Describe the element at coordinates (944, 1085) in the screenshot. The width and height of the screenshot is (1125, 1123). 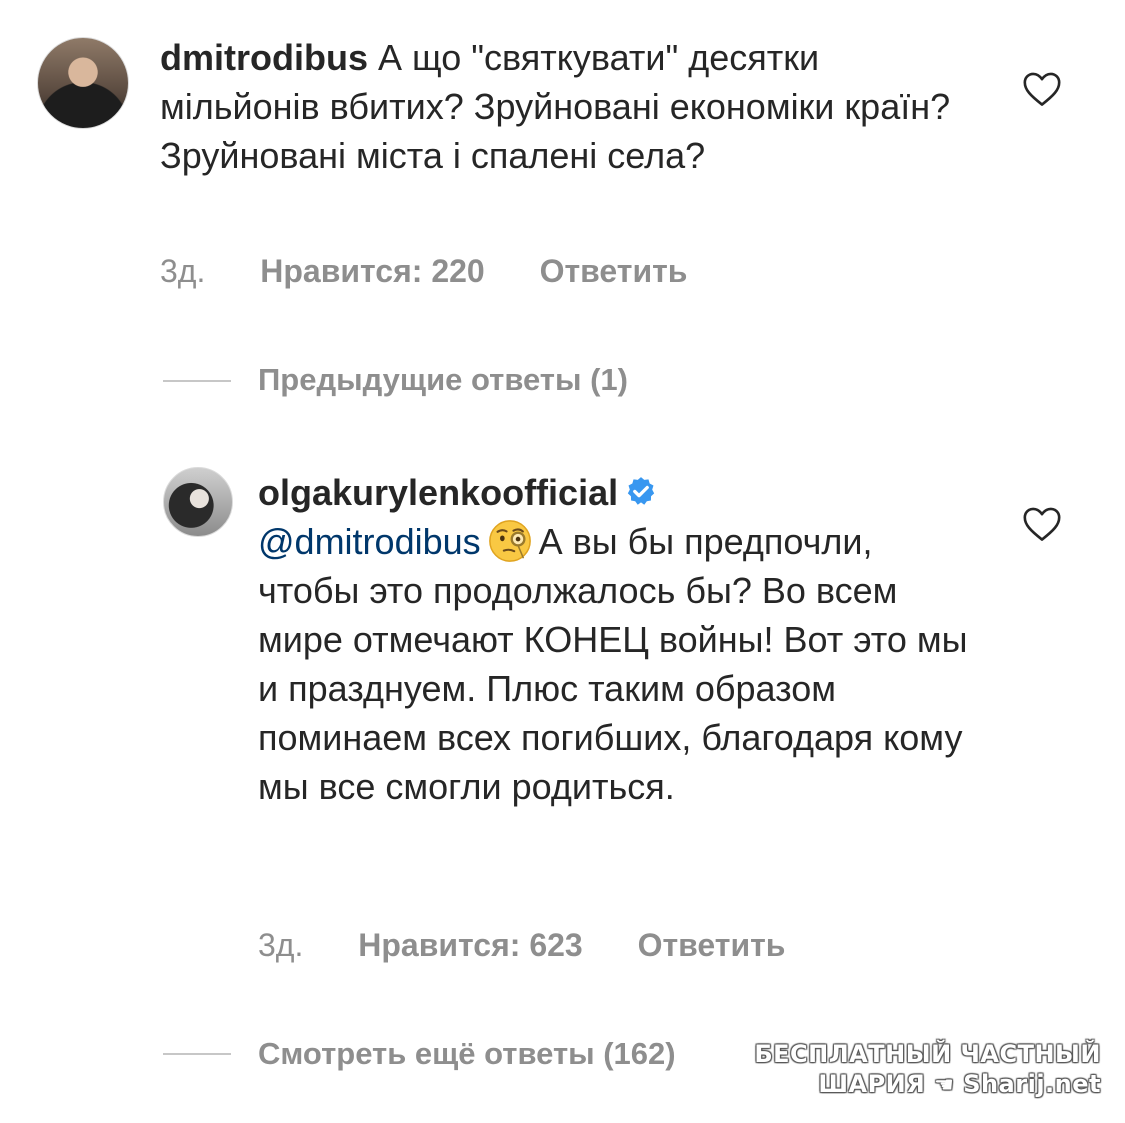
I see `pointing-hand-icon: ☚` at that location.